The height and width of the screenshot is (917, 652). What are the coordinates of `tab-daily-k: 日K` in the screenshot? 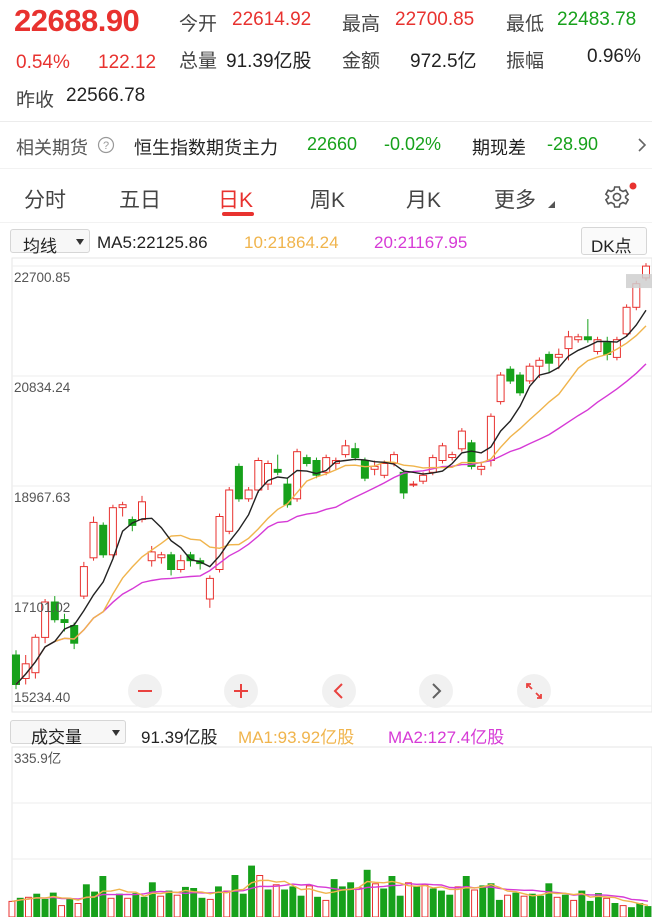 It's located at (235, 199).